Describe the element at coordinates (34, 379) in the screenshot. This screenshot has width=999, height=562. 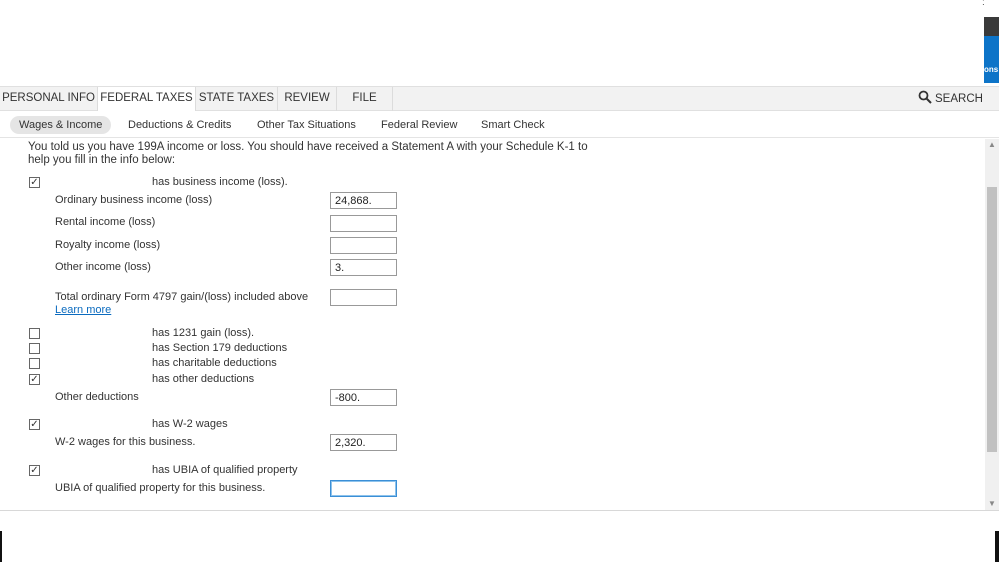
I see `other-deductions-checkbox: ✓` at that location.